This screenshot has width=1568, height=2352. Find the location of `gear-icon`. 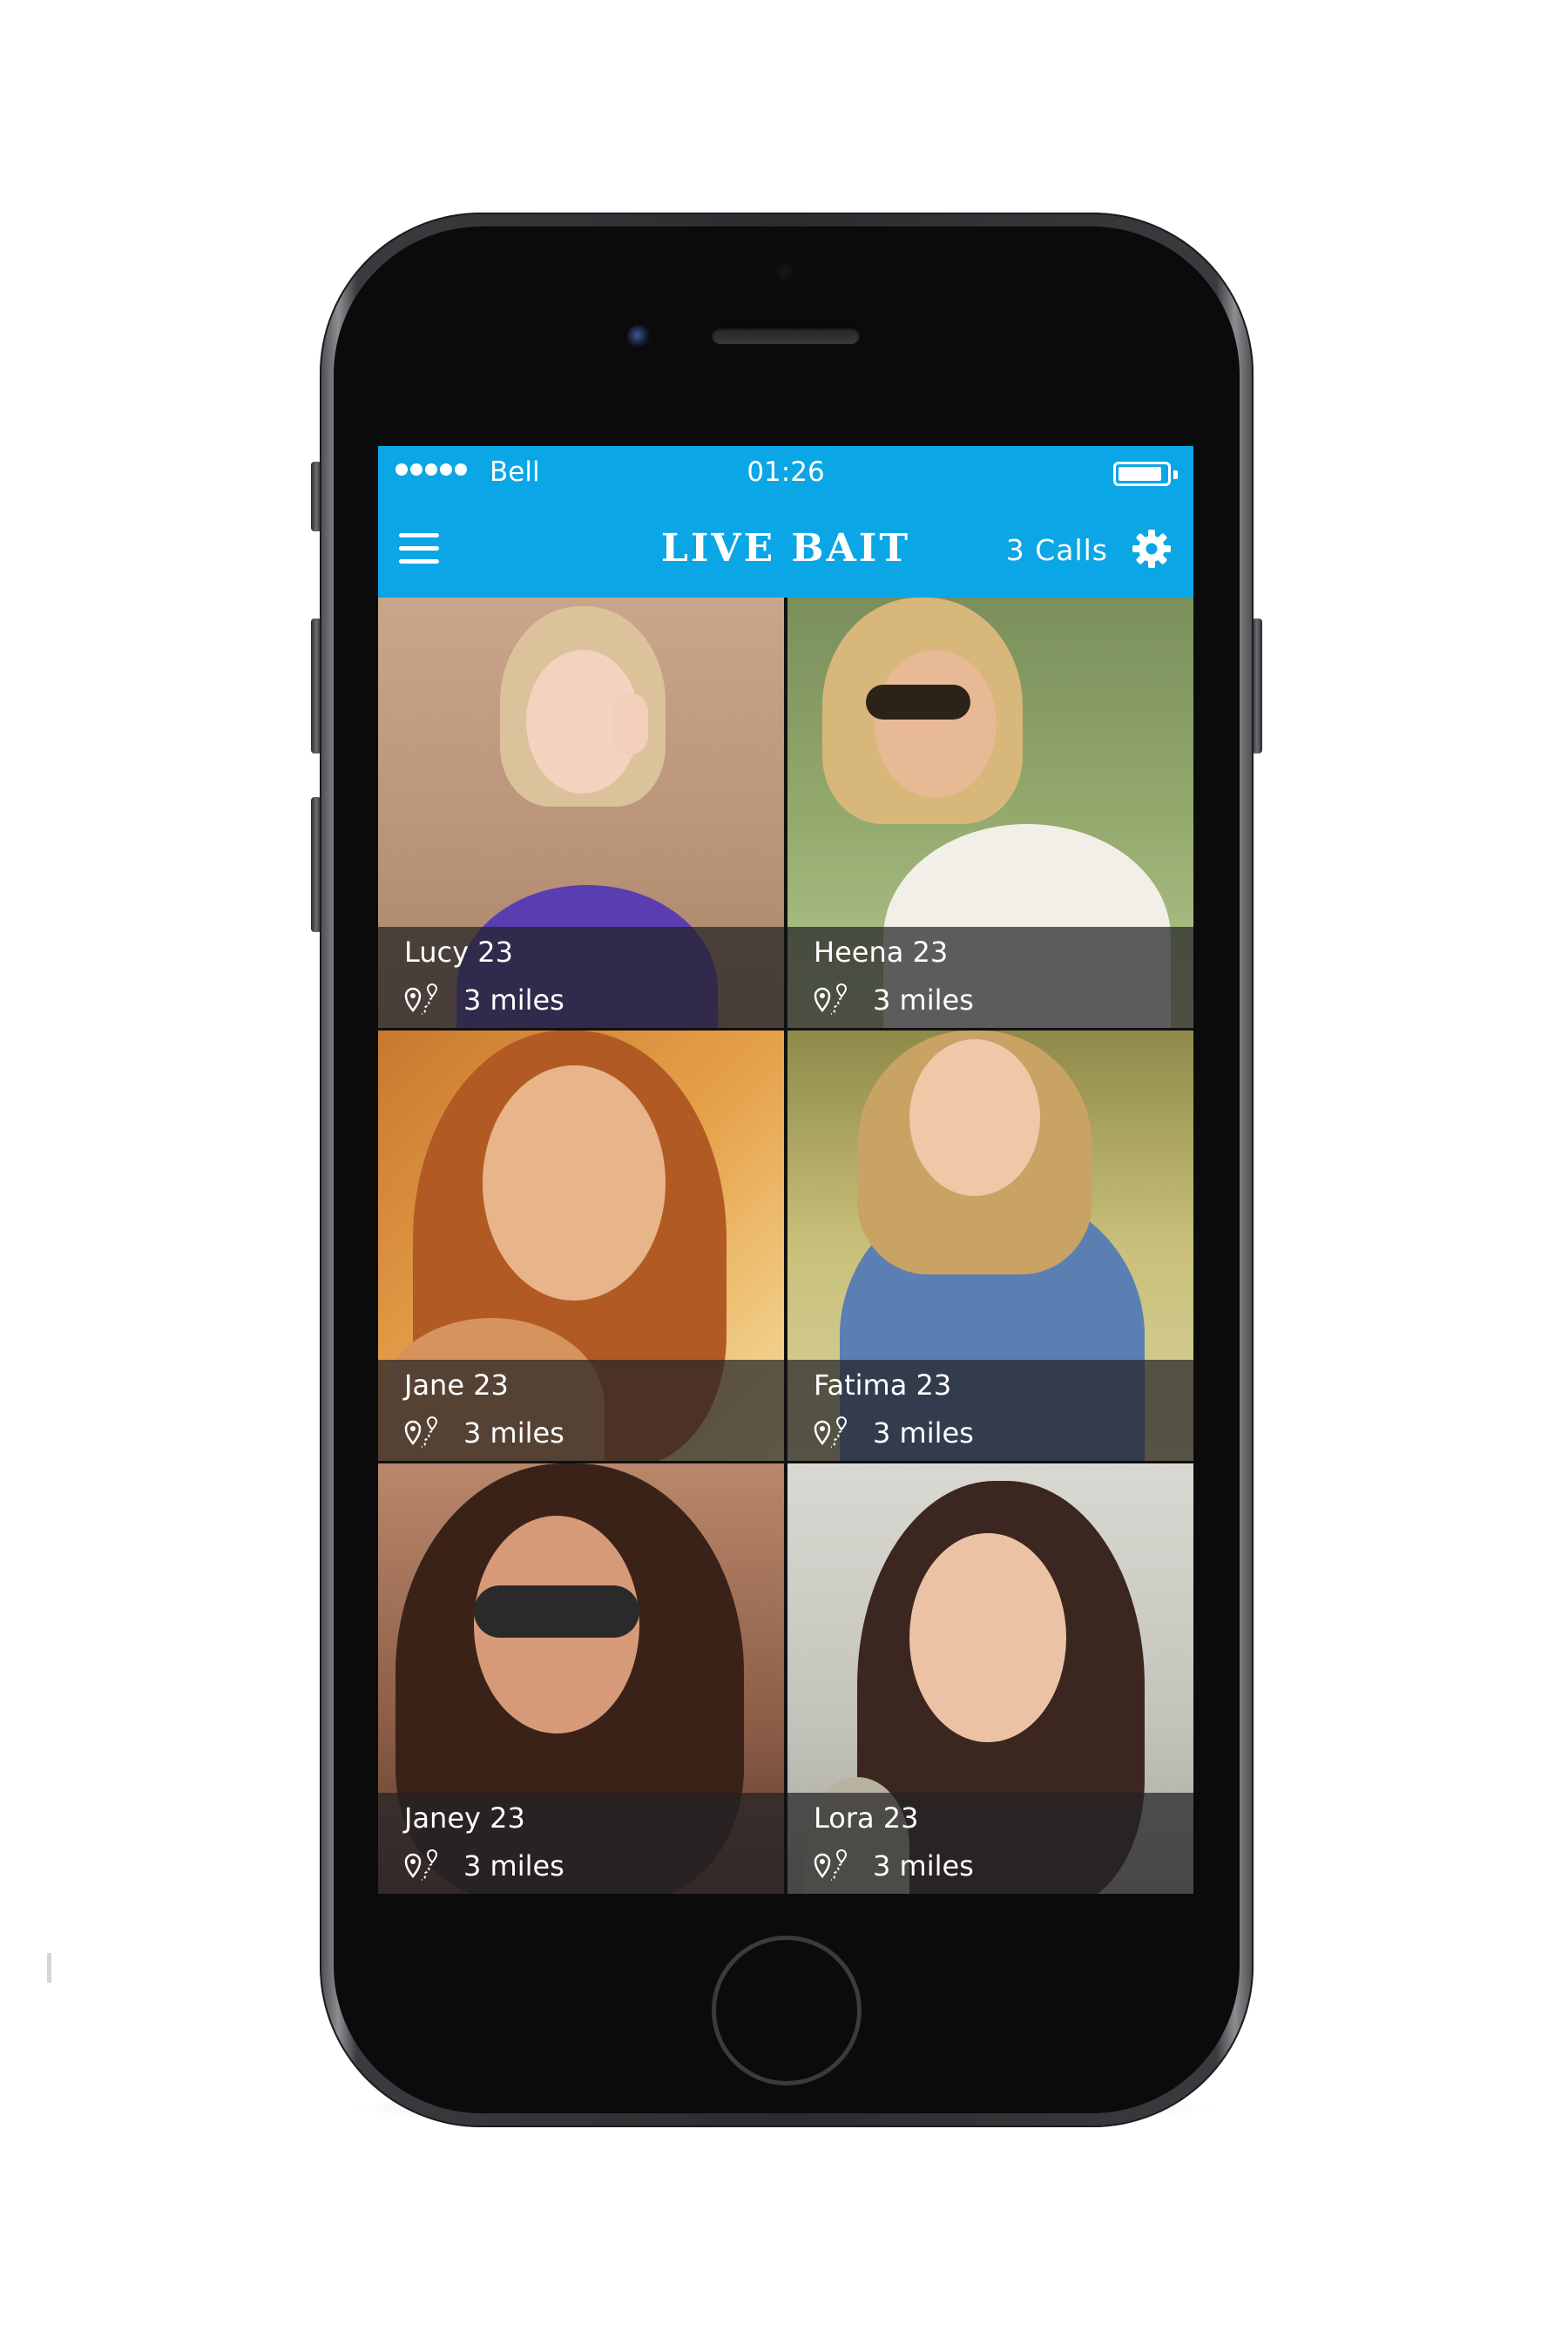

gear-icon is located at coordinates (1152, 549).